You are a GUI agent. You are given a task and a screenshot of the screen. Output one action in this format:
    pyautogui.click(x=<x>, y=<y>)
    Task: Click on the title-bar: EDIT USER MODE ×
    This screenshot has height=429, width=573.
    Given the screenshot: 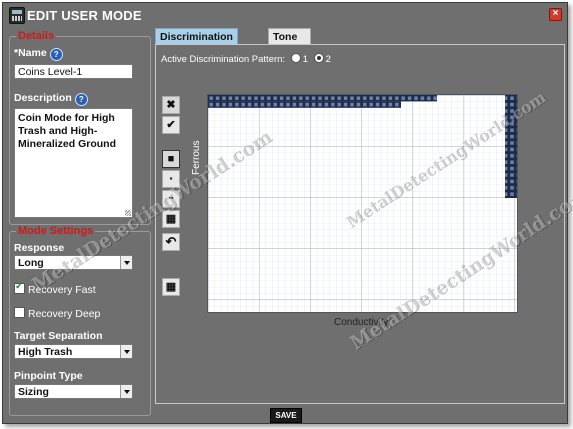 What is the action you would take?
    pyautogui.click(x=285, y=15)
    